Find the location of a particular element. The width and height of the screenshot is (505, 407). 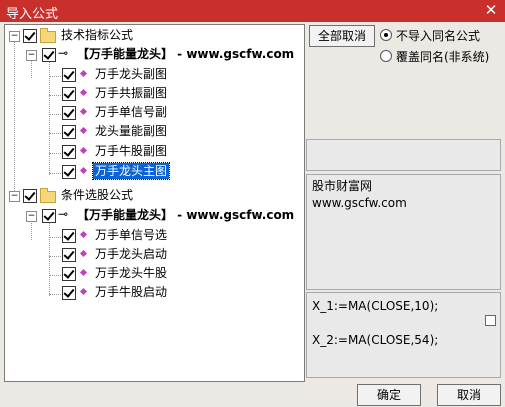

tree-item: 龙头量能副图 is located at coordinates (154, 132).